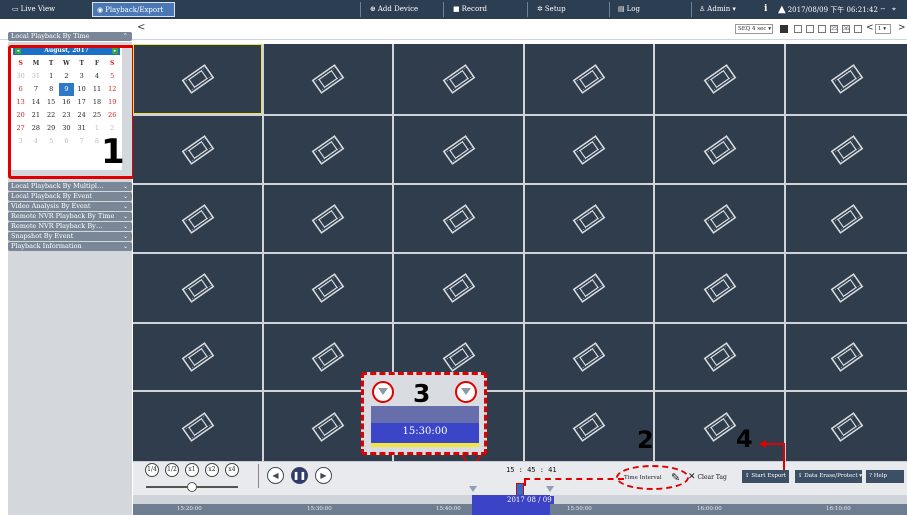 This screenshot has width=907, height=515. What do you see at coordinates (70, 246) in the screenshot?
I see `sidebar-section-playback-info: Playback Information ⌄` at bounding box center [70, 246].